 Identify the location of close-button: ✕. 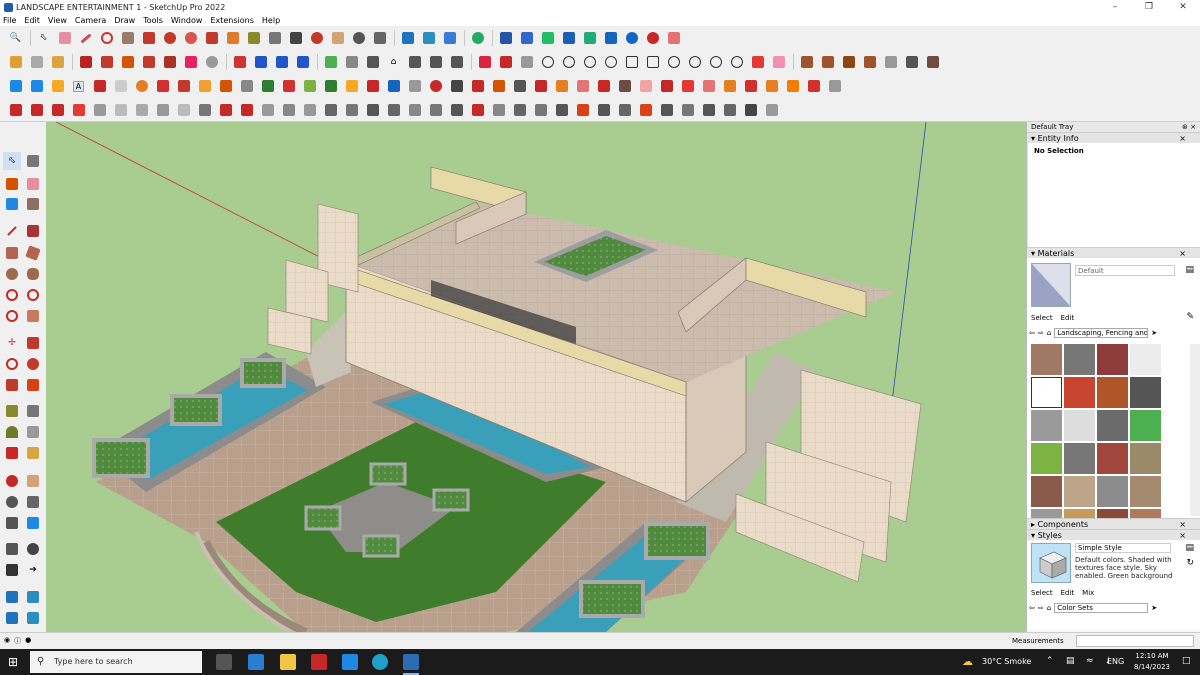
(1183, 7).